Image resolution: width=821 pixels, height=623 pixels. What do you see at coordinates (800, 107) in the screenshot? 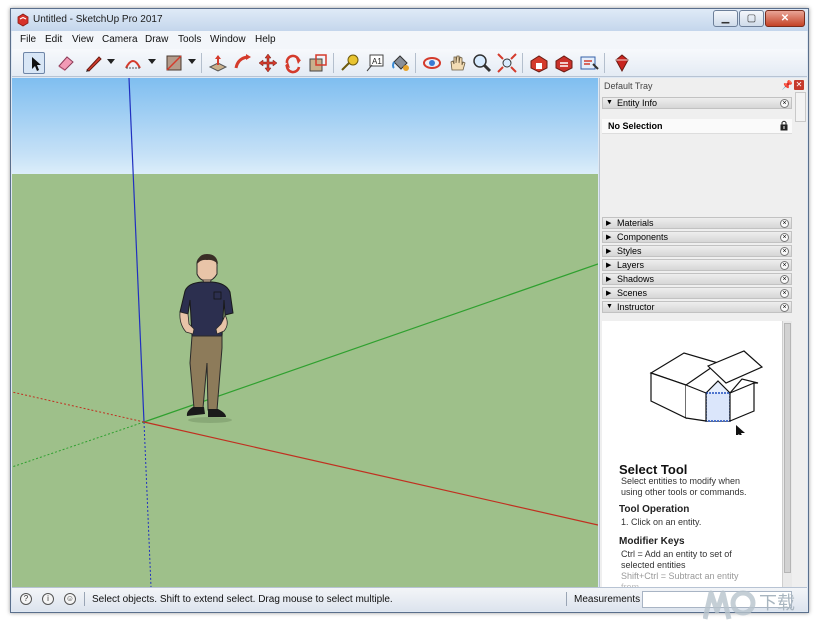
I see `tray-scrollbar` at bounding box center [800, 107].